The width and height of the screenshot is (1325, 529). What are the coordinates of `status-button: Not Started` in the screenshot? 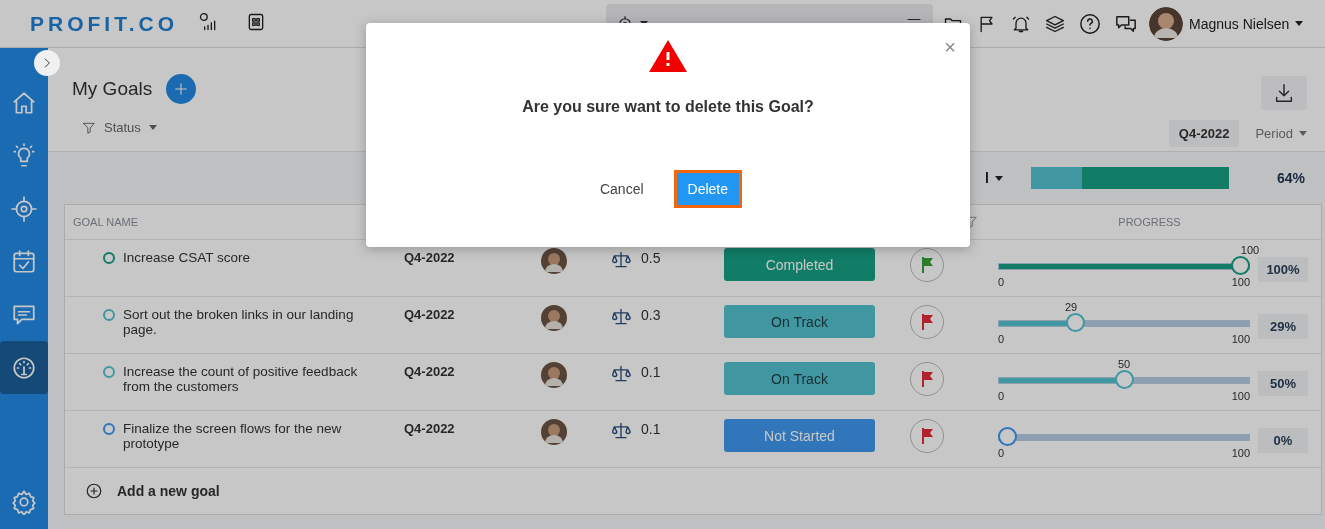 It's located at (799, 435).